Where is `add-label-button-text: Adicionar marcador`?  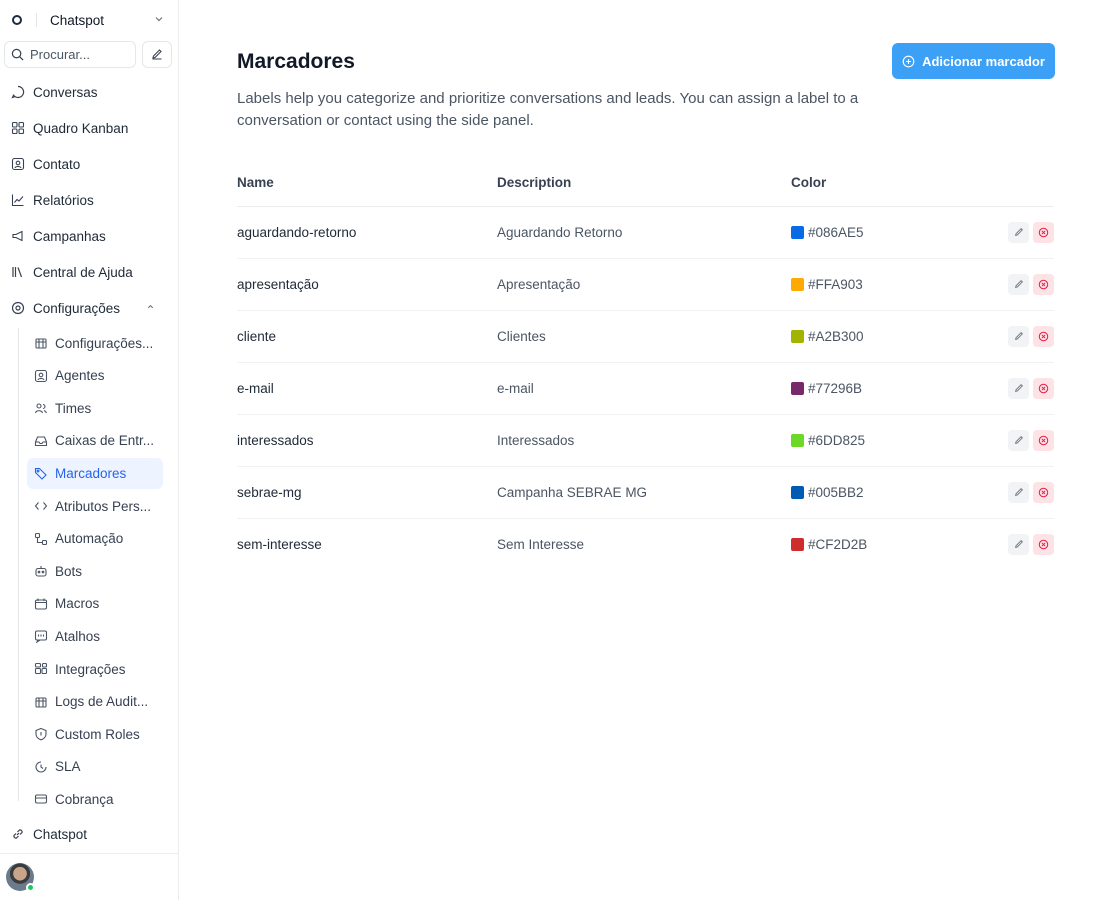 add-label-button-text: Adicionar marcador is located at coordinates (983, 61).